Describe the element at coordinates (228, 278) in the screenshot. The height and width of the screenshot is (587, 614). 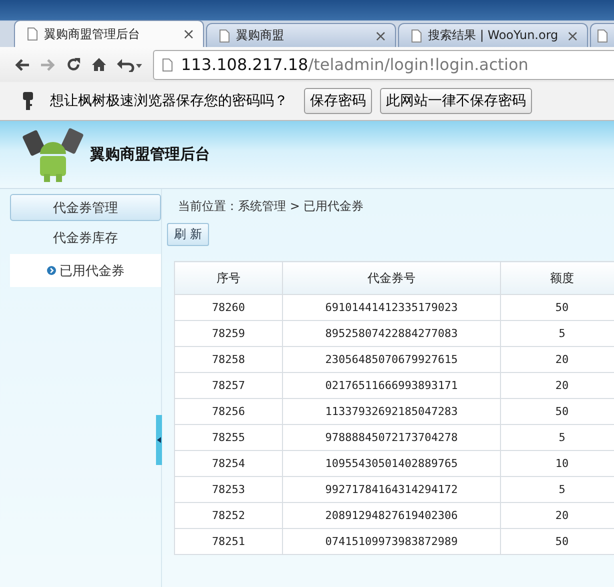
I see `column-header: 序号` at that location.